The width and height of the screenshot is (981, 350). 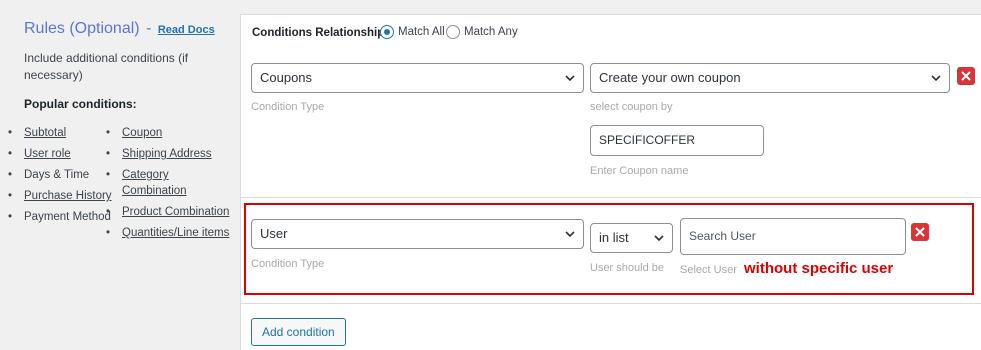 What do you see at coordinates (288, 107) in the screenshot?
I see `condition-type-hint-1: Condition Type` at bounding box center [288, 107].